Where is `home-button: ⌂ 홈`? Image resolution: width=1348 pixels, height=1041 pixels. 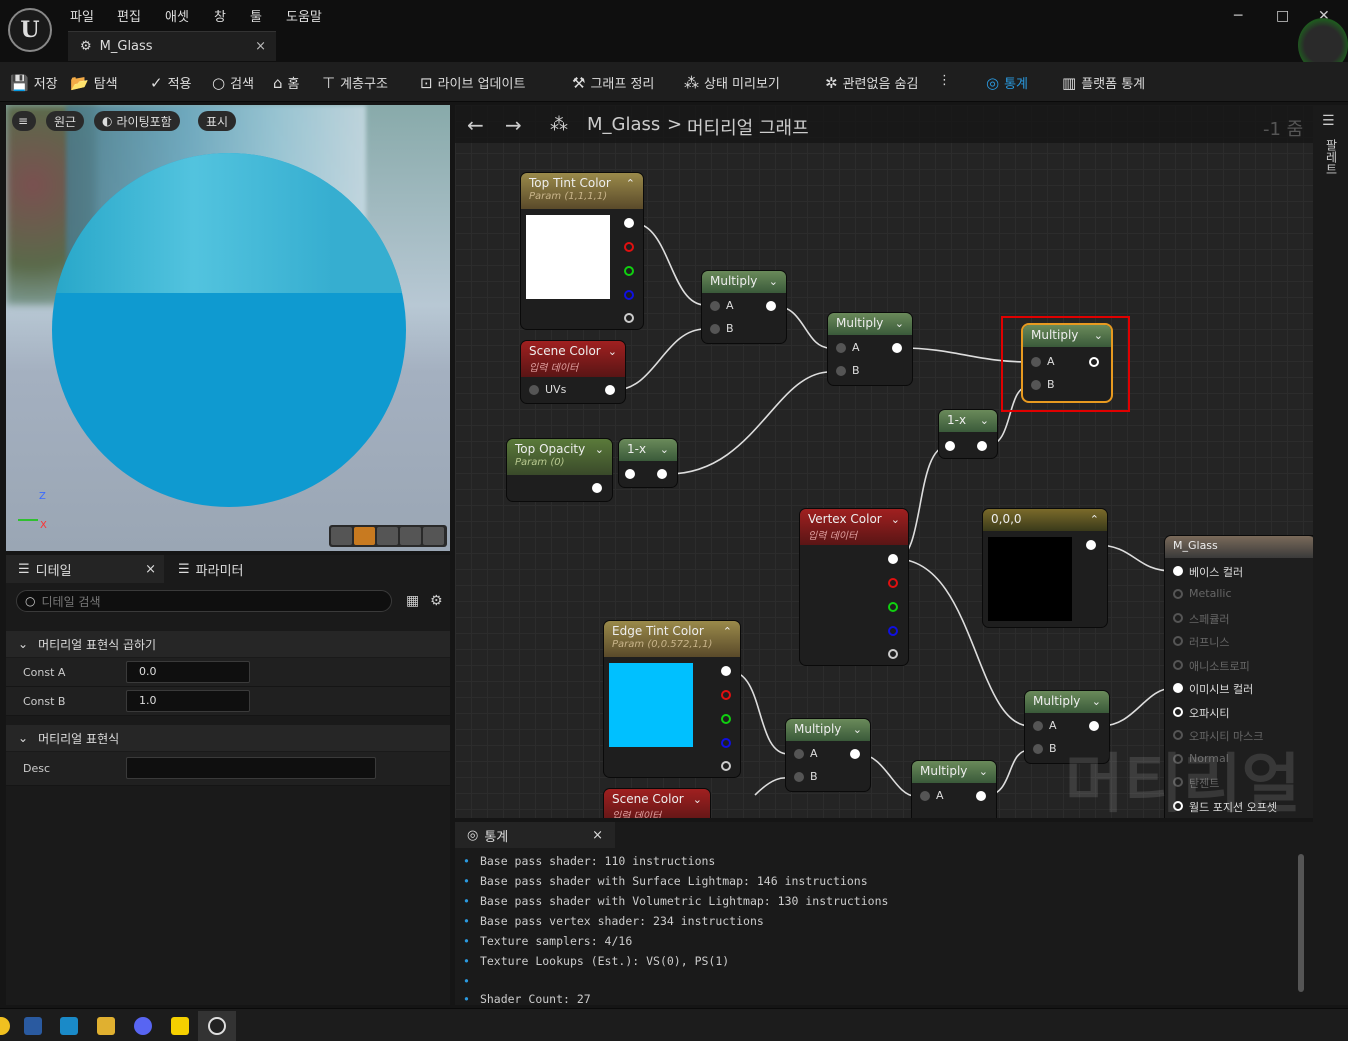 home-button: ⌂ 홈 is located at coordinates (286, 83).